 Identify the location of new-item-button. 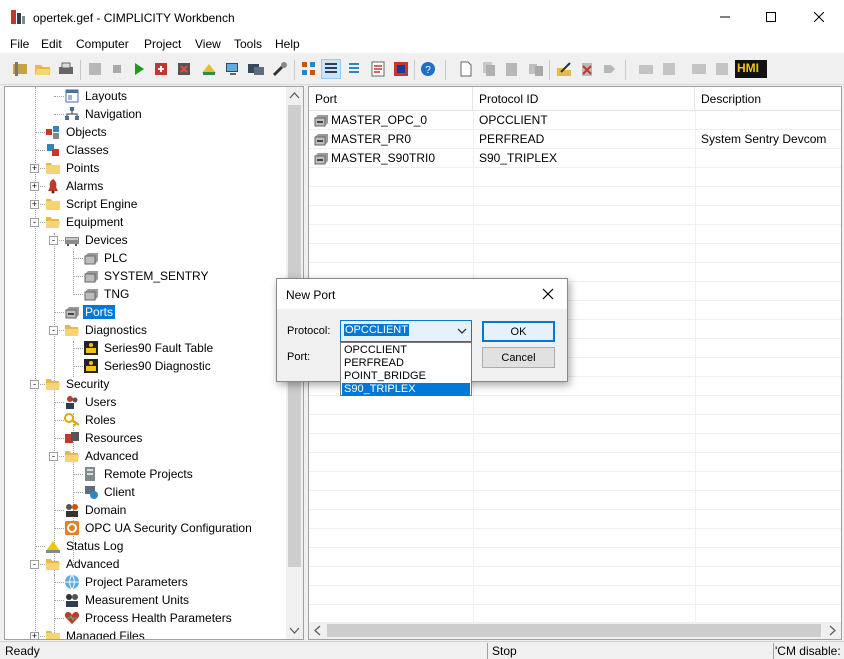
(466, 69).